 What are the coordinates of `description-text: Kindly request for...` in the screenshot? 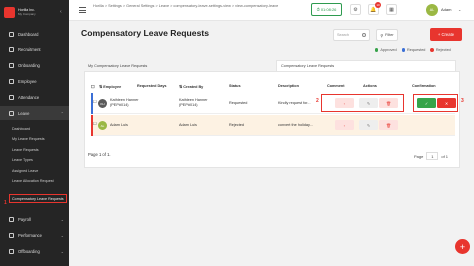 It's located at (294, 103).